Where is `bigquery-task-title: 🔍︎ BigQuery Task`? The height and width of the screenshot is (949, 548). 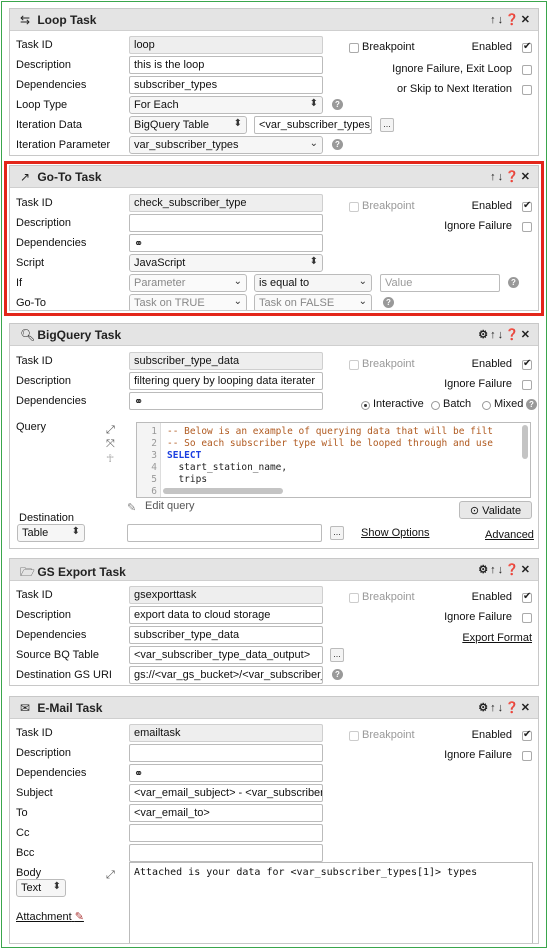 bigquery-task-title: 🔍︎ BigQuery Task is located at coordinates (70, 335).